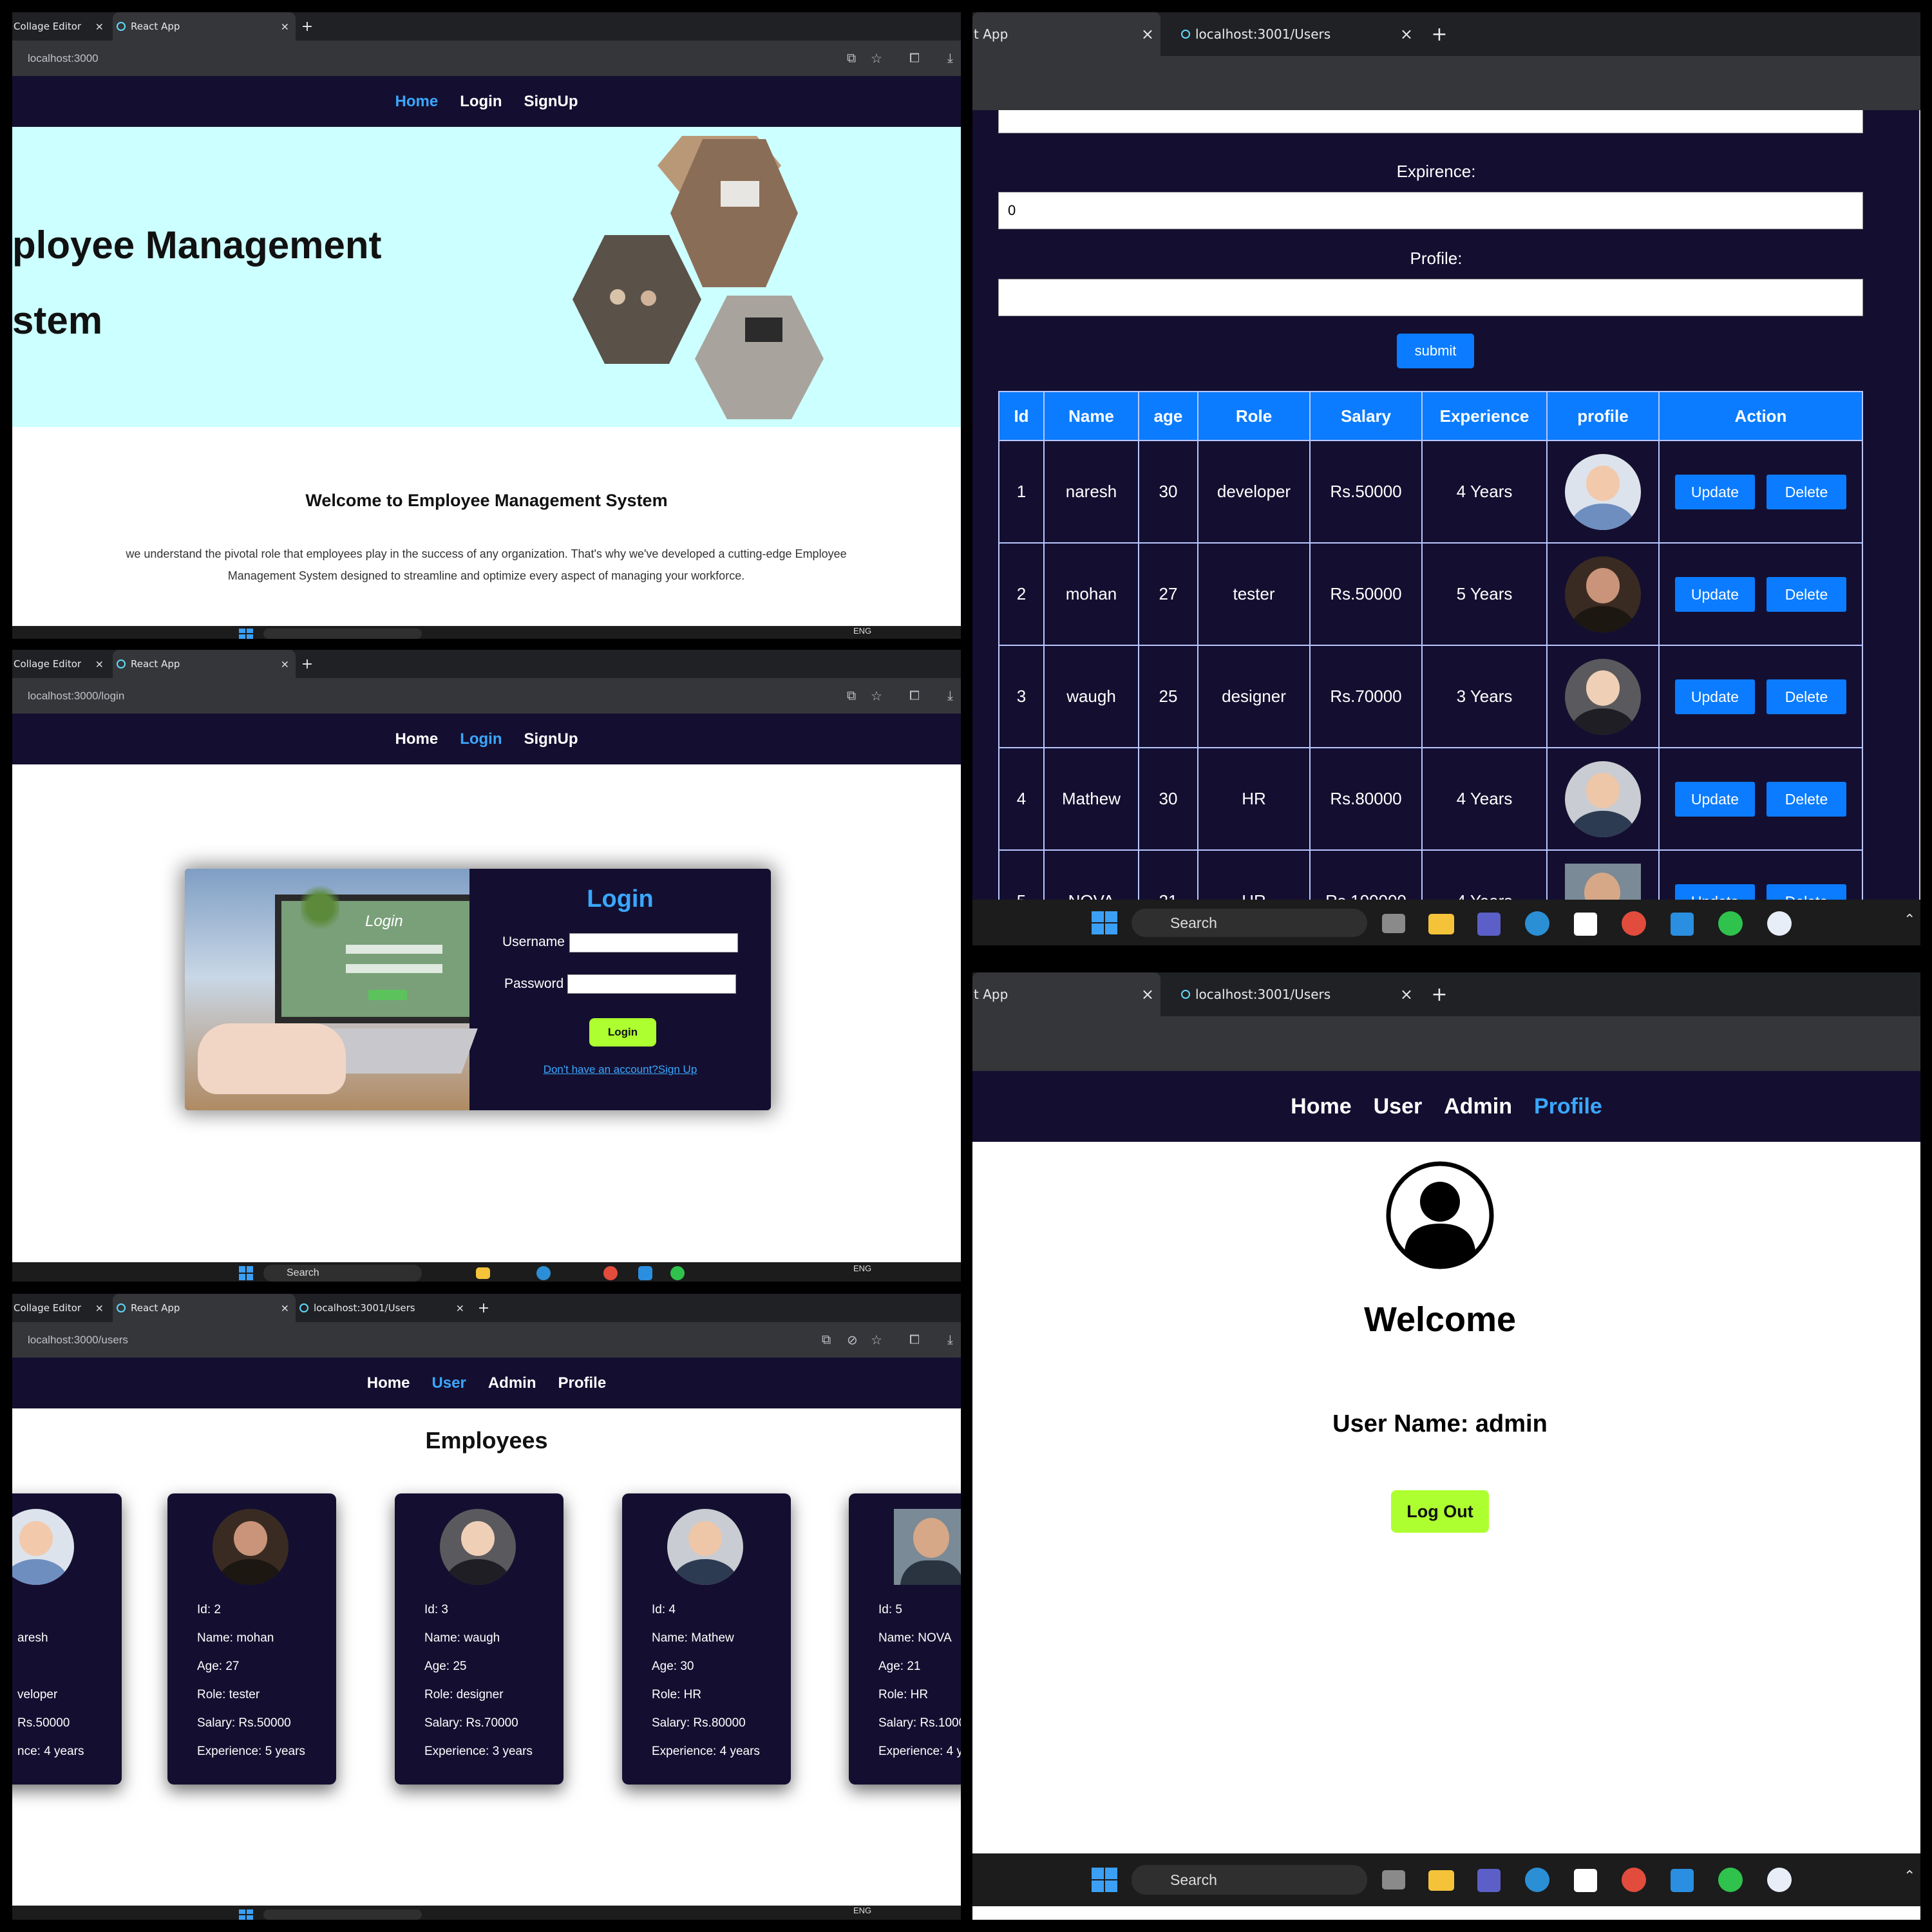 The image size is (1932, 1932). Describe the element at coordinates (622, 1032) in the screenshot. I see `login-button: Login` at that location.